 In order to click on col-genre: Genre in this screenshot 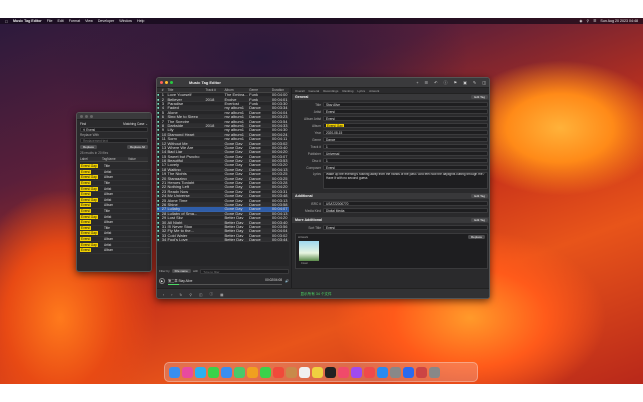, I will do `click(260, 90)`.